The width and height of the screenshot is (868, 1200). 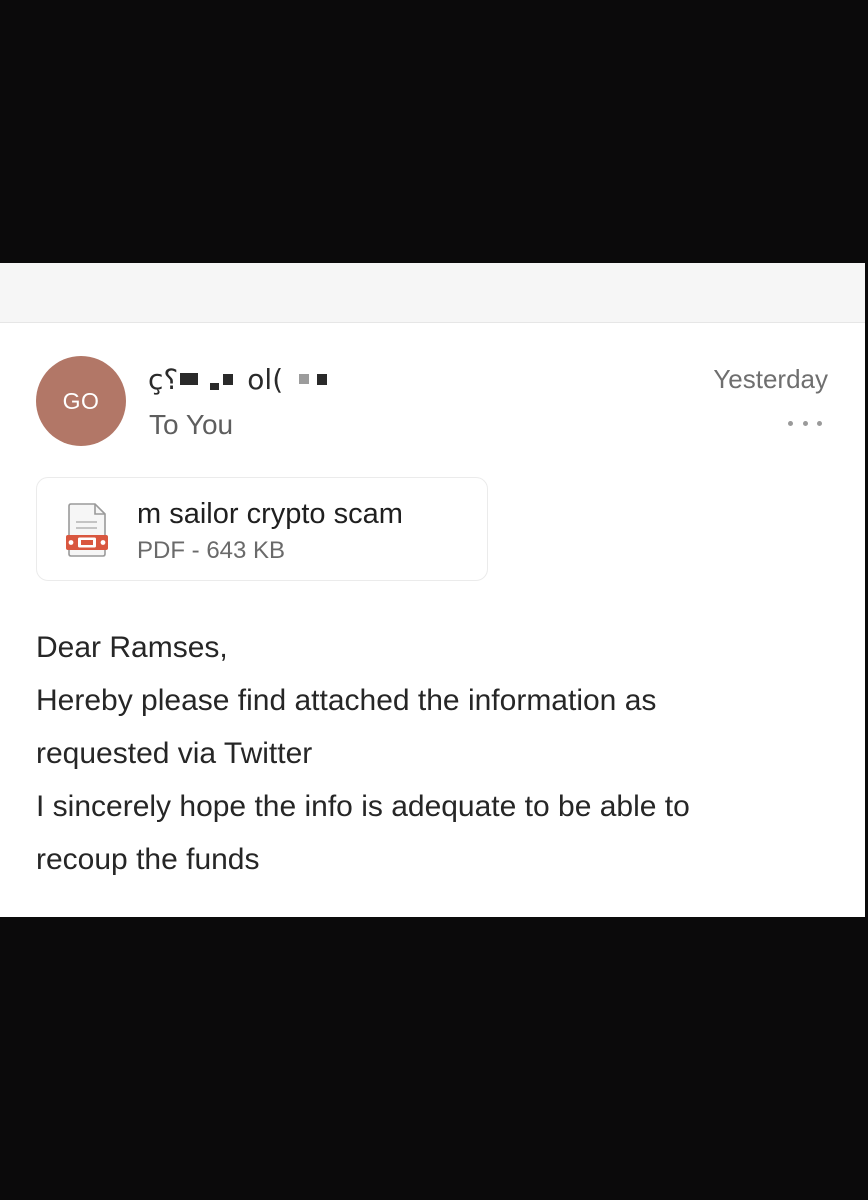 What do you see at coordinates (81, 401) in the screenshot?
I see `sender-avatar: GO` at bounding box center [81, 401].